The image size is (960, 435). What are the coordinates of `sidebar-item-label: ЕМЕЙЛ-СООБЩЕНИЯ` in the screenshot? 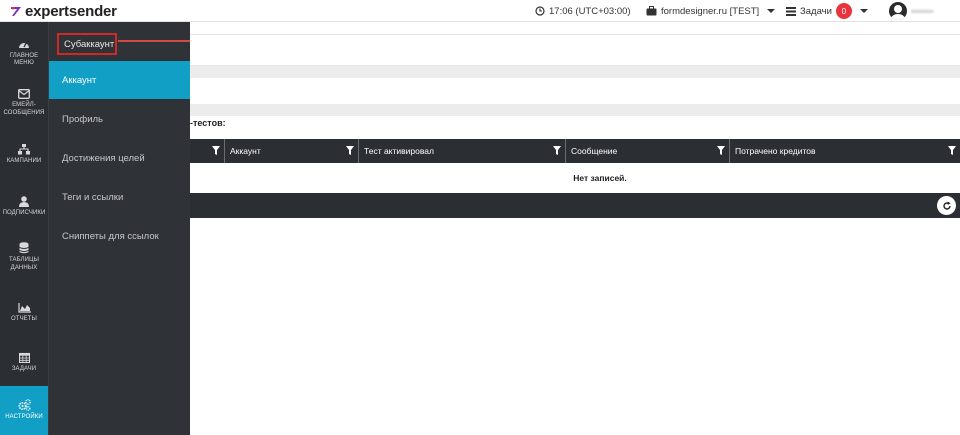 It's located at (24, 109).